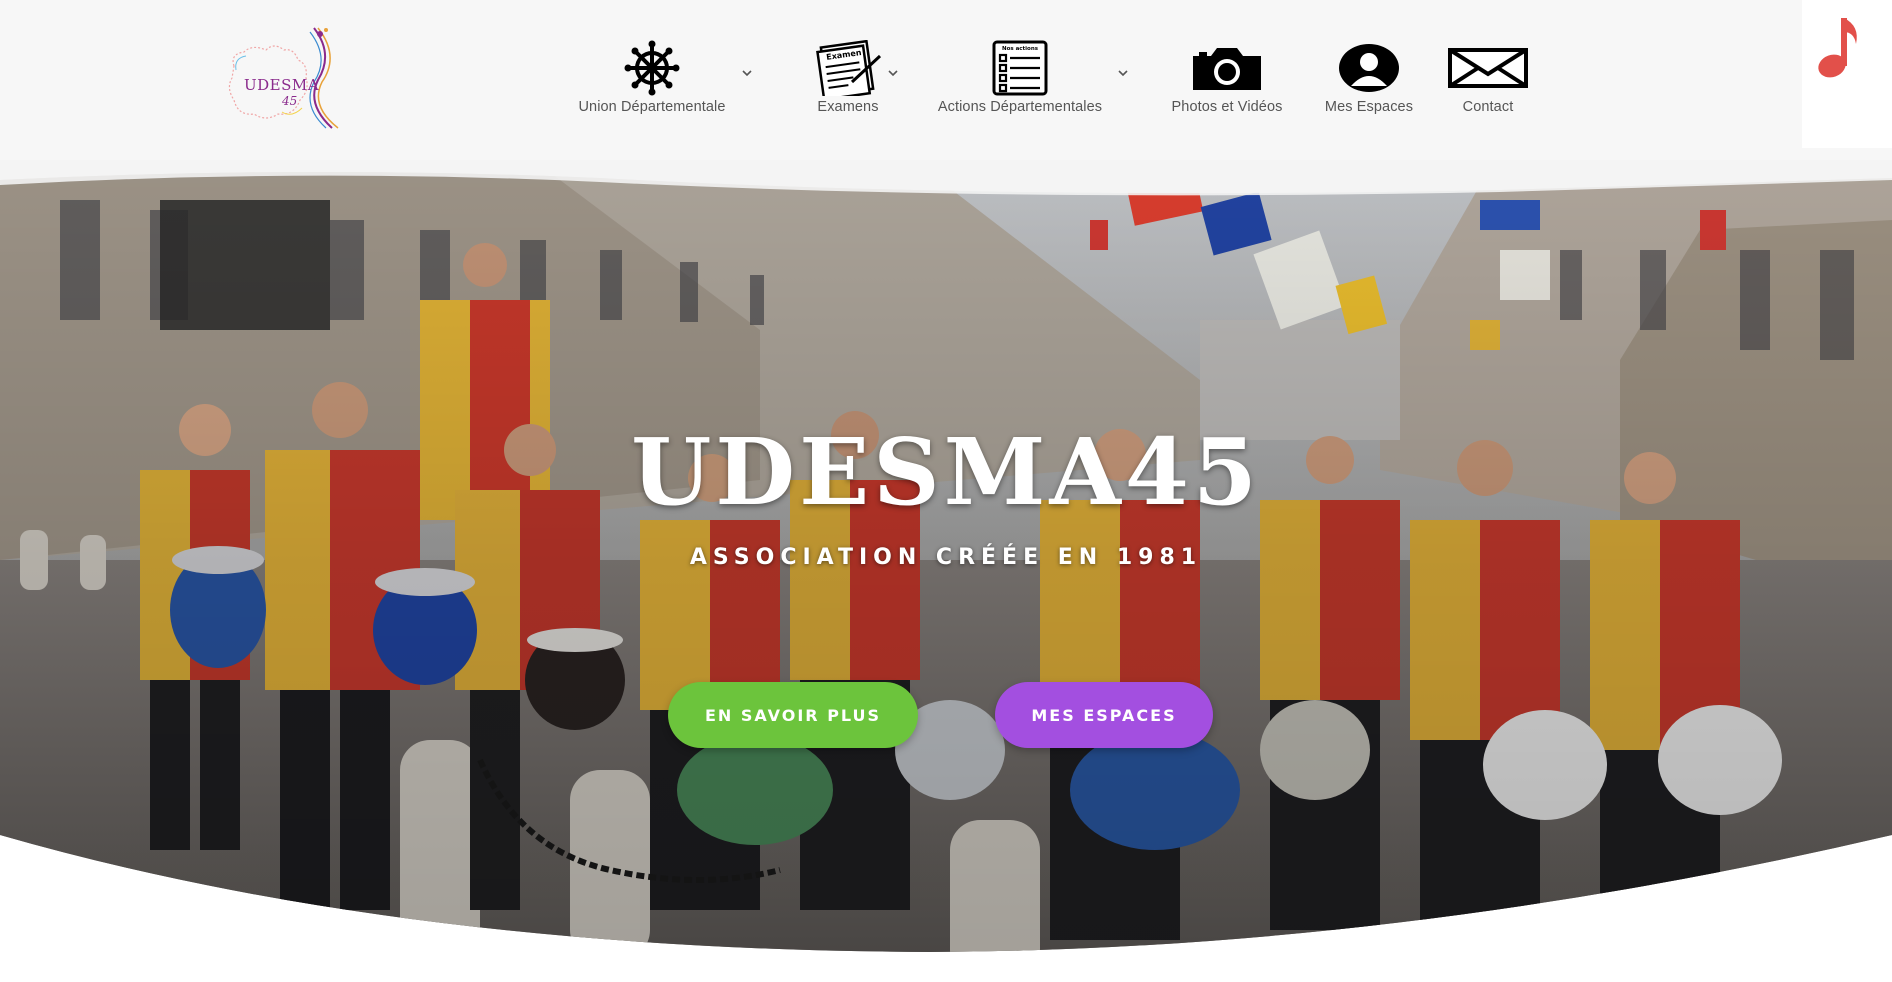 This screenshot has height=982, width=1892. Describe the element at coordinates (1488, 68) in the screenshot. I see `envelope-icon` at that location.